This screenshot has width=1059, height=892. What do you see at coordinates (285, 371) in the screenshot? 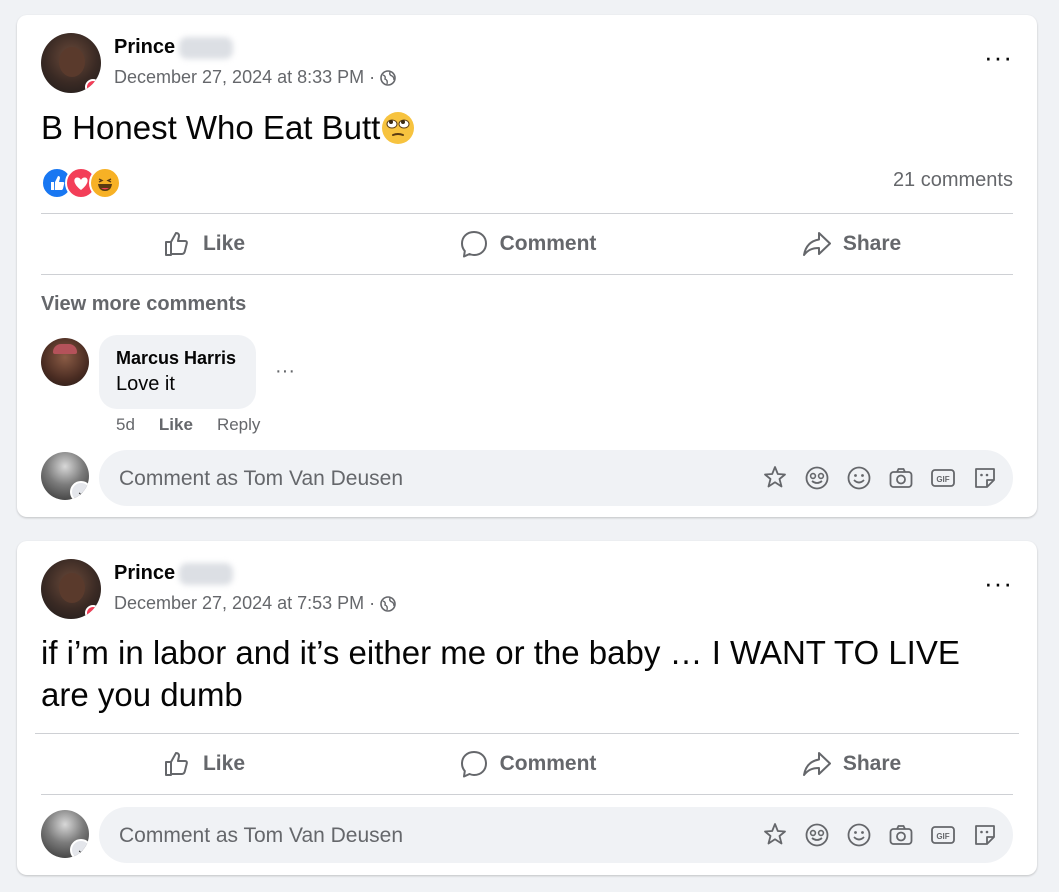
I see `comment-options-button: ···` at bounding box center [285, 371].